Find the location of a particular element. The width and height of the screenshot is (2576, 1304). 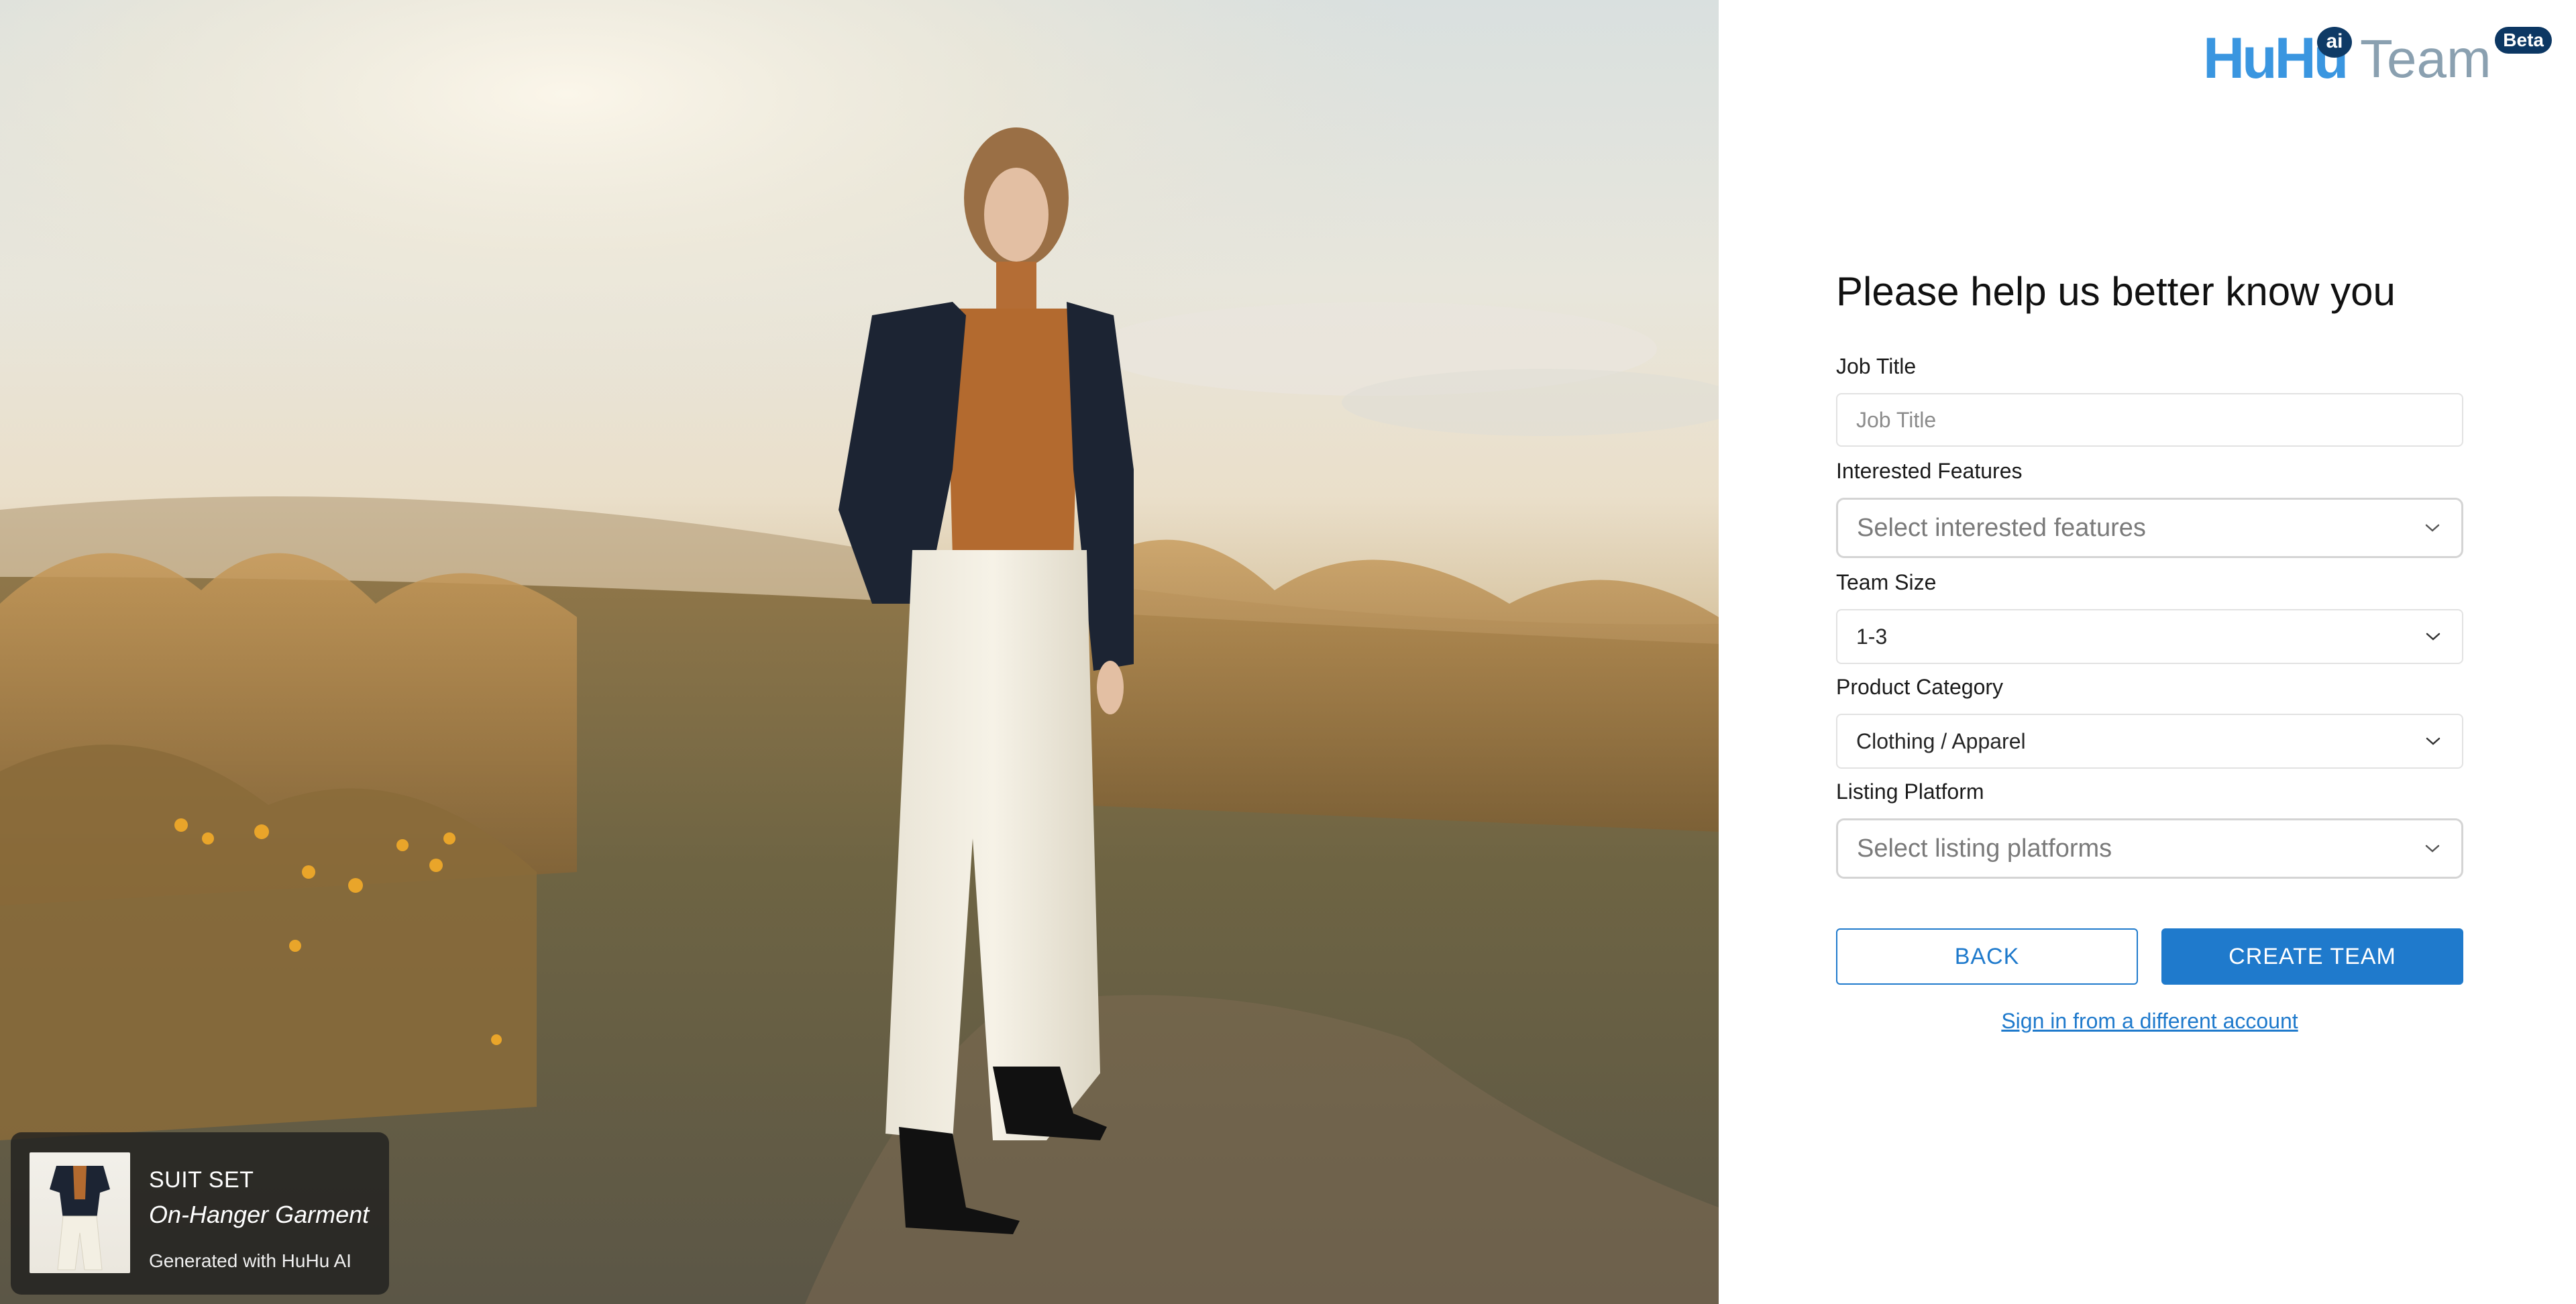

listing-platform-label: Listing Platform is located at coordinates (1910, 792).